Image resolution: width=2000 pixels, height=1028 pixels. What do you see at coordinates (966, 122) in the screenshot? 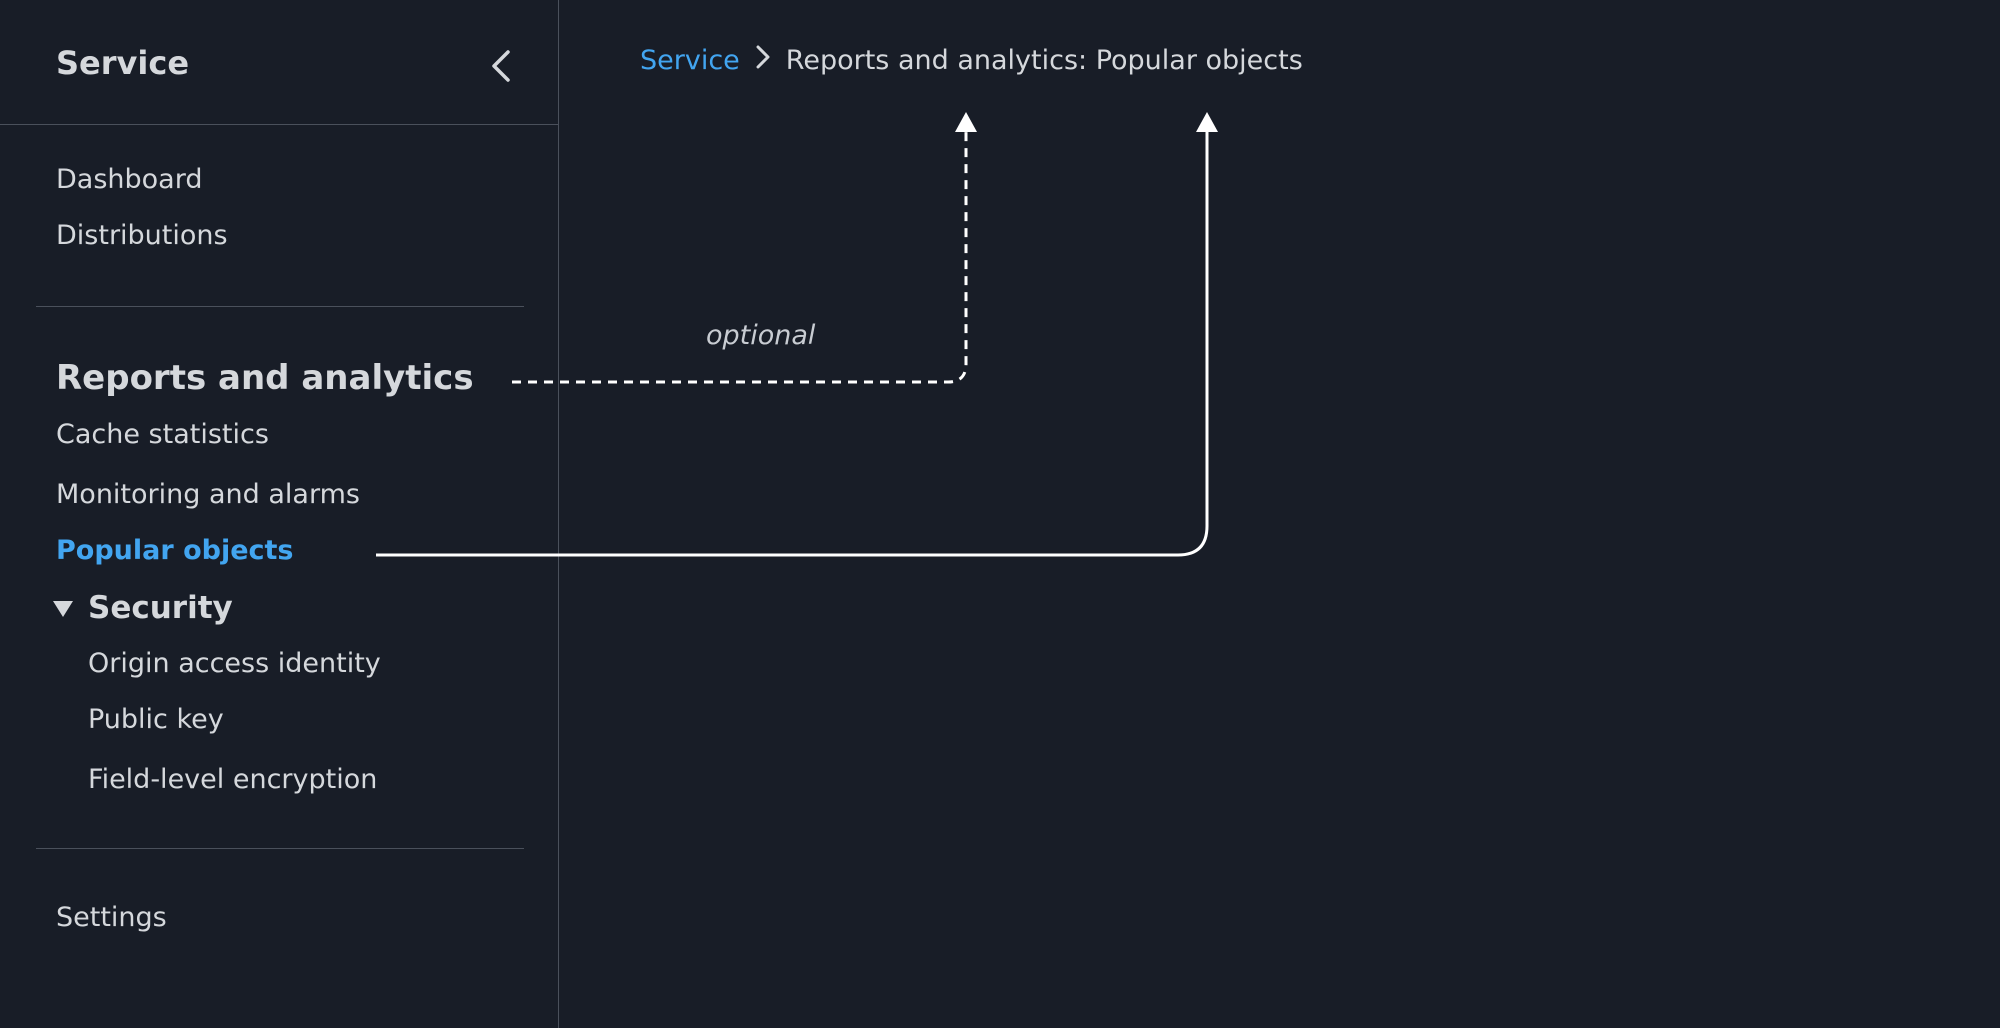
I see `dashed-arrowhead` at bounding box center [966, 122].